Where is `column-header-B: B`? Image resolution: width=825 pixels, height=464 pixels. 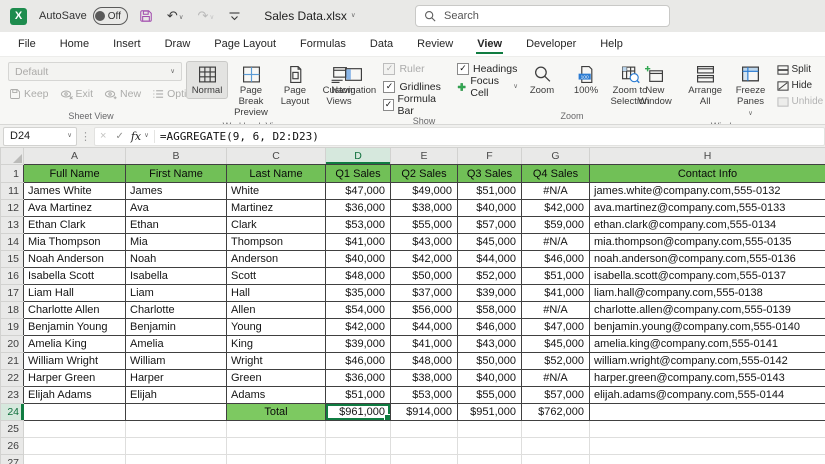
column-header-B: B is located at coordinates (176, 156).